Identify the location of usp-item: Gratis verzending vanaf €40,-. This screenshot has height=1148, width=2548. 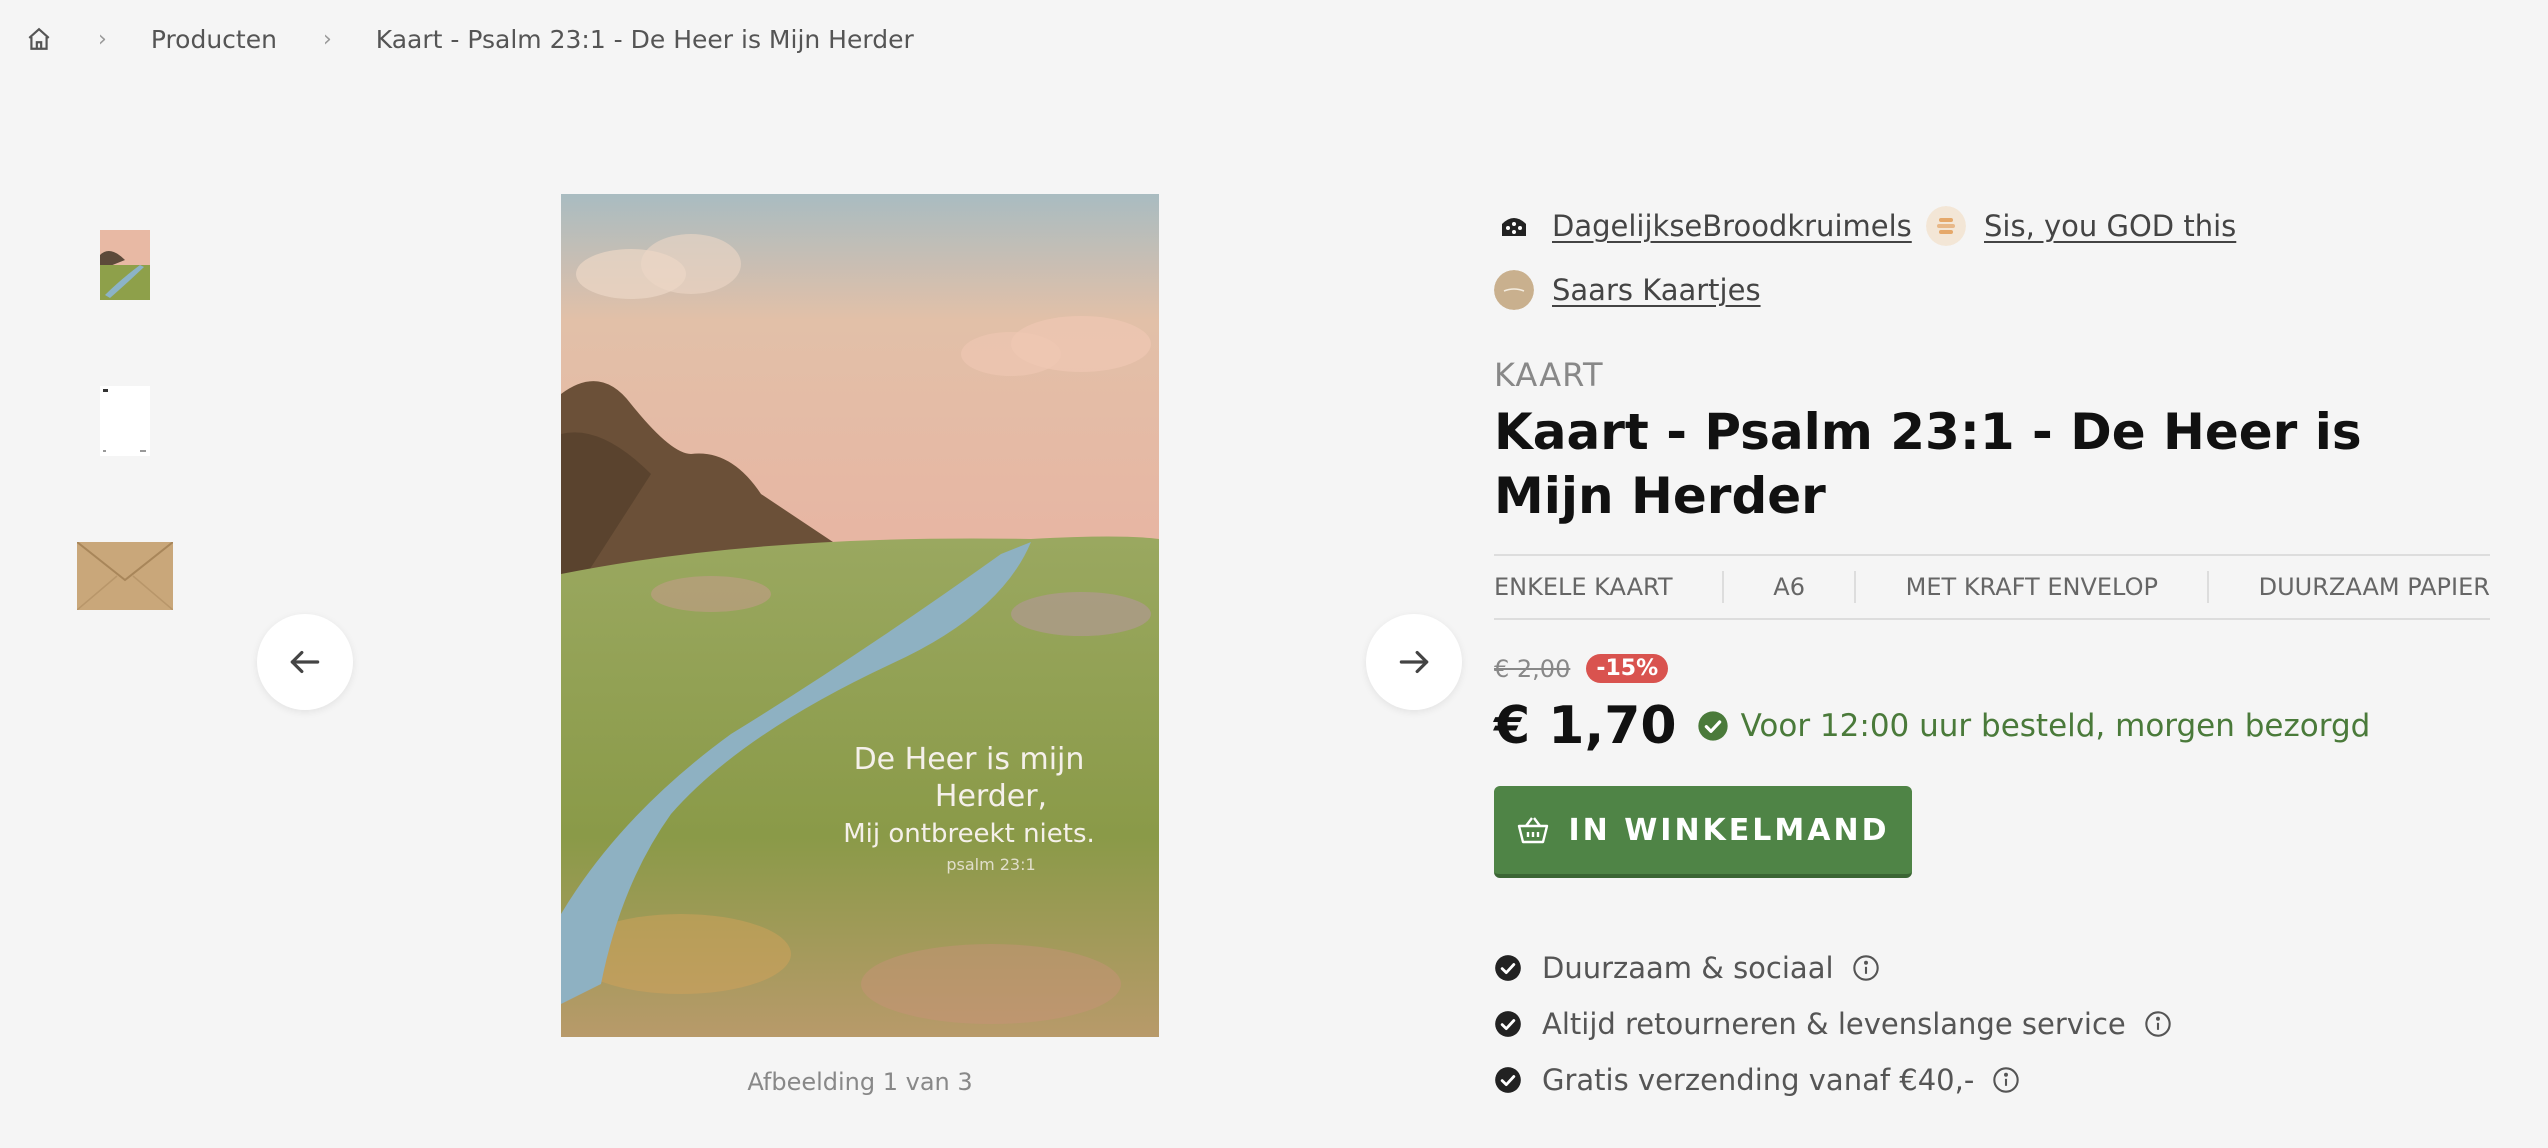
(1833, 1080).